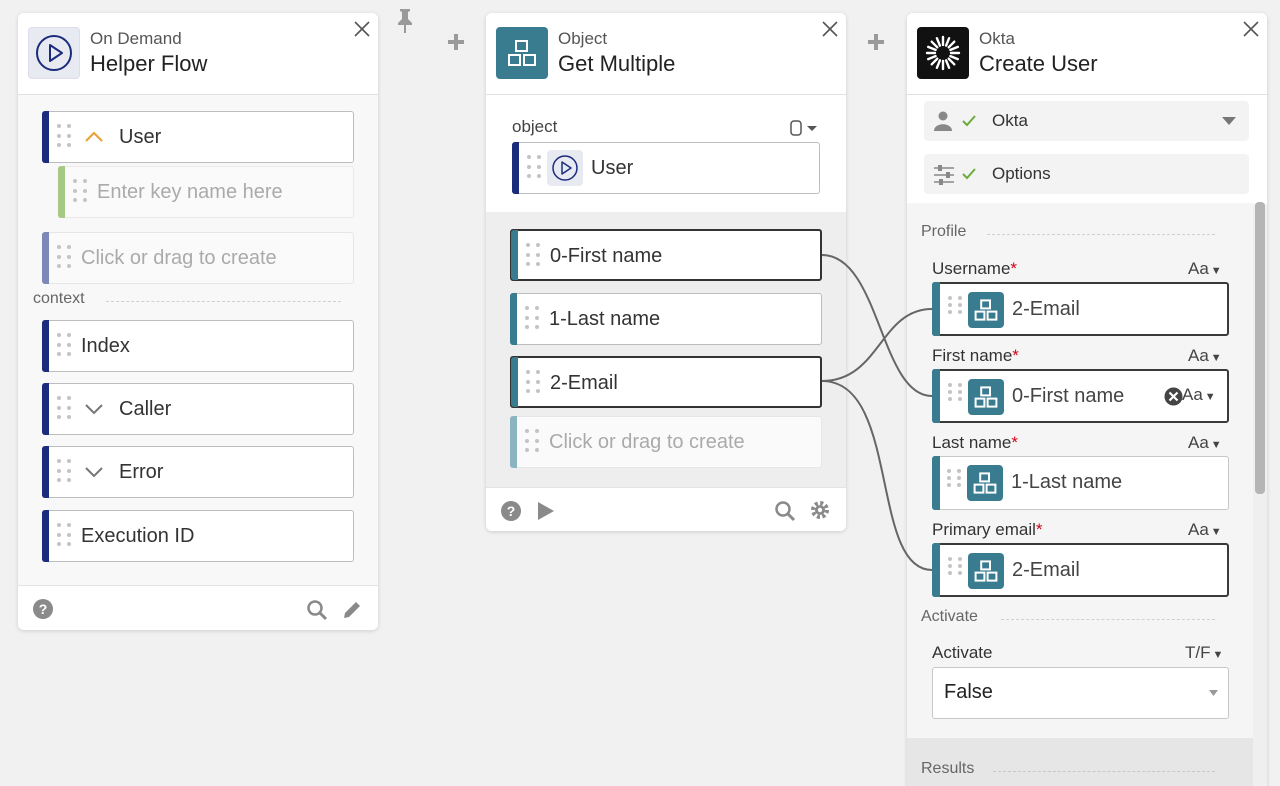  Describe the element at coordinates (198, 409) in the screenshot. I see `field-caller: Caller` at that location.